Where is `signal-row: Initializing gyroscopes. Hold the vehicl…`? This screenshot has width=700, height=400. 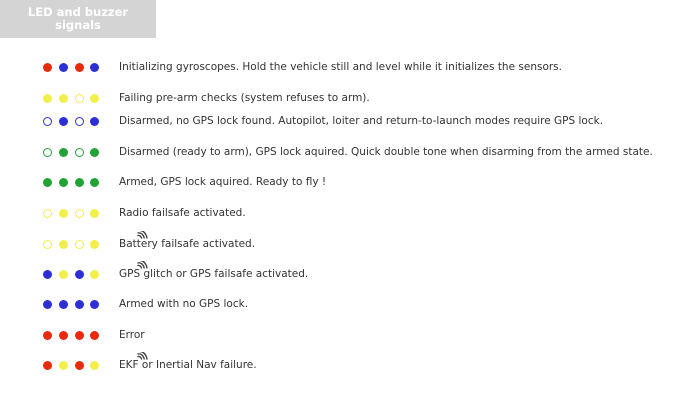
signal-row: Initializing gyroscopes. Hold the vehicl… is located at coordinates (350, 67).